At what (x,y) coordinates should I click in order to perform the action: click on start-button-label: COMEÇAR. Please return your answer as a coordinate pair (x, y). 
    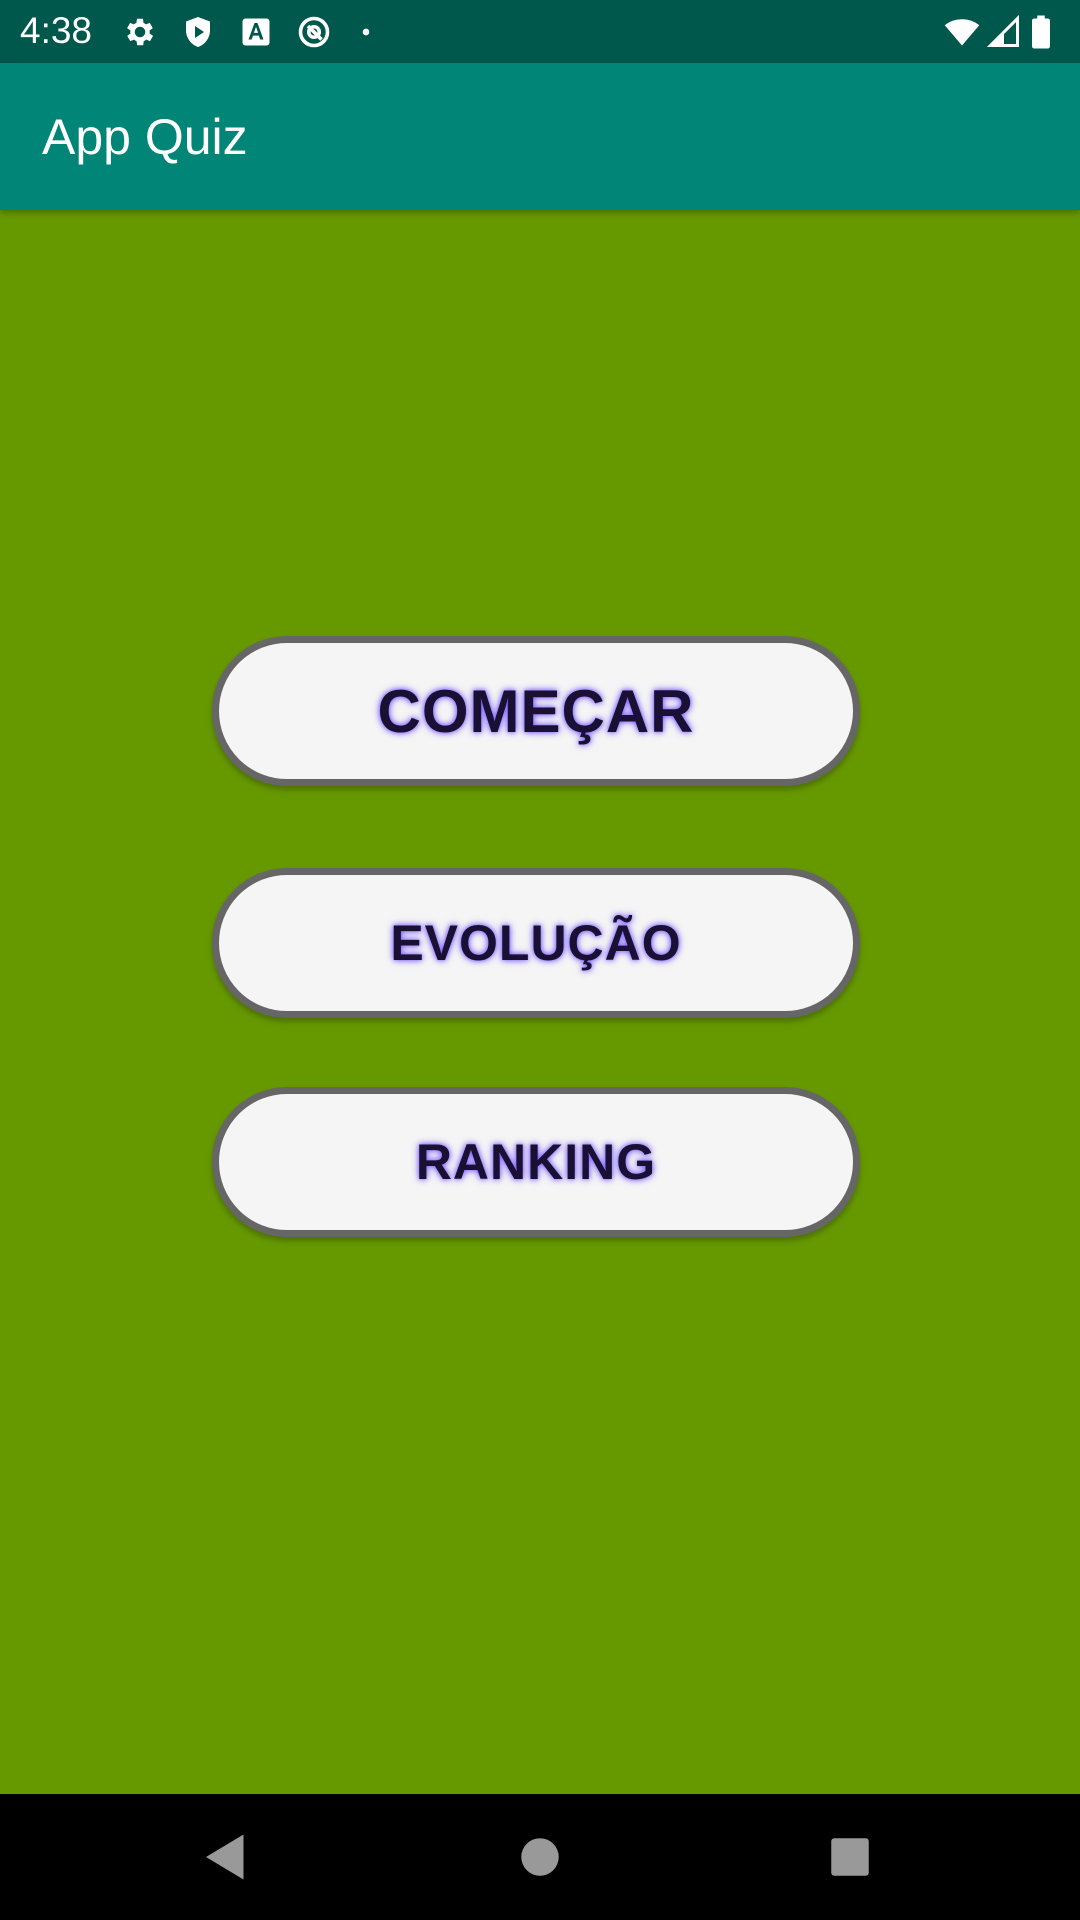
    Looking at the image, I should click on (536, 711).